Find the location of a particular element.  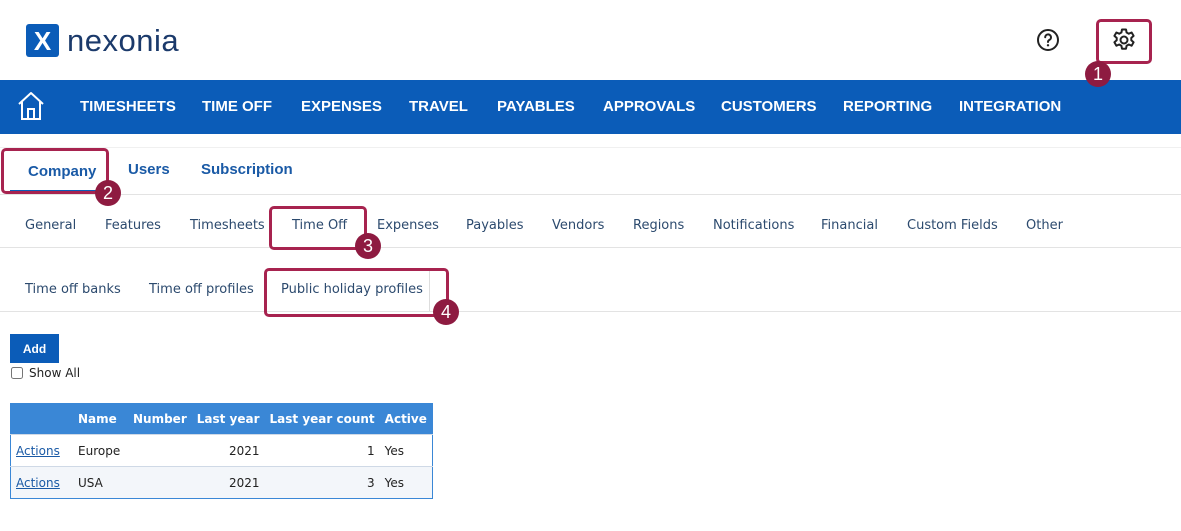

step-badge-2: 2 is located at coordinates (108, 193).